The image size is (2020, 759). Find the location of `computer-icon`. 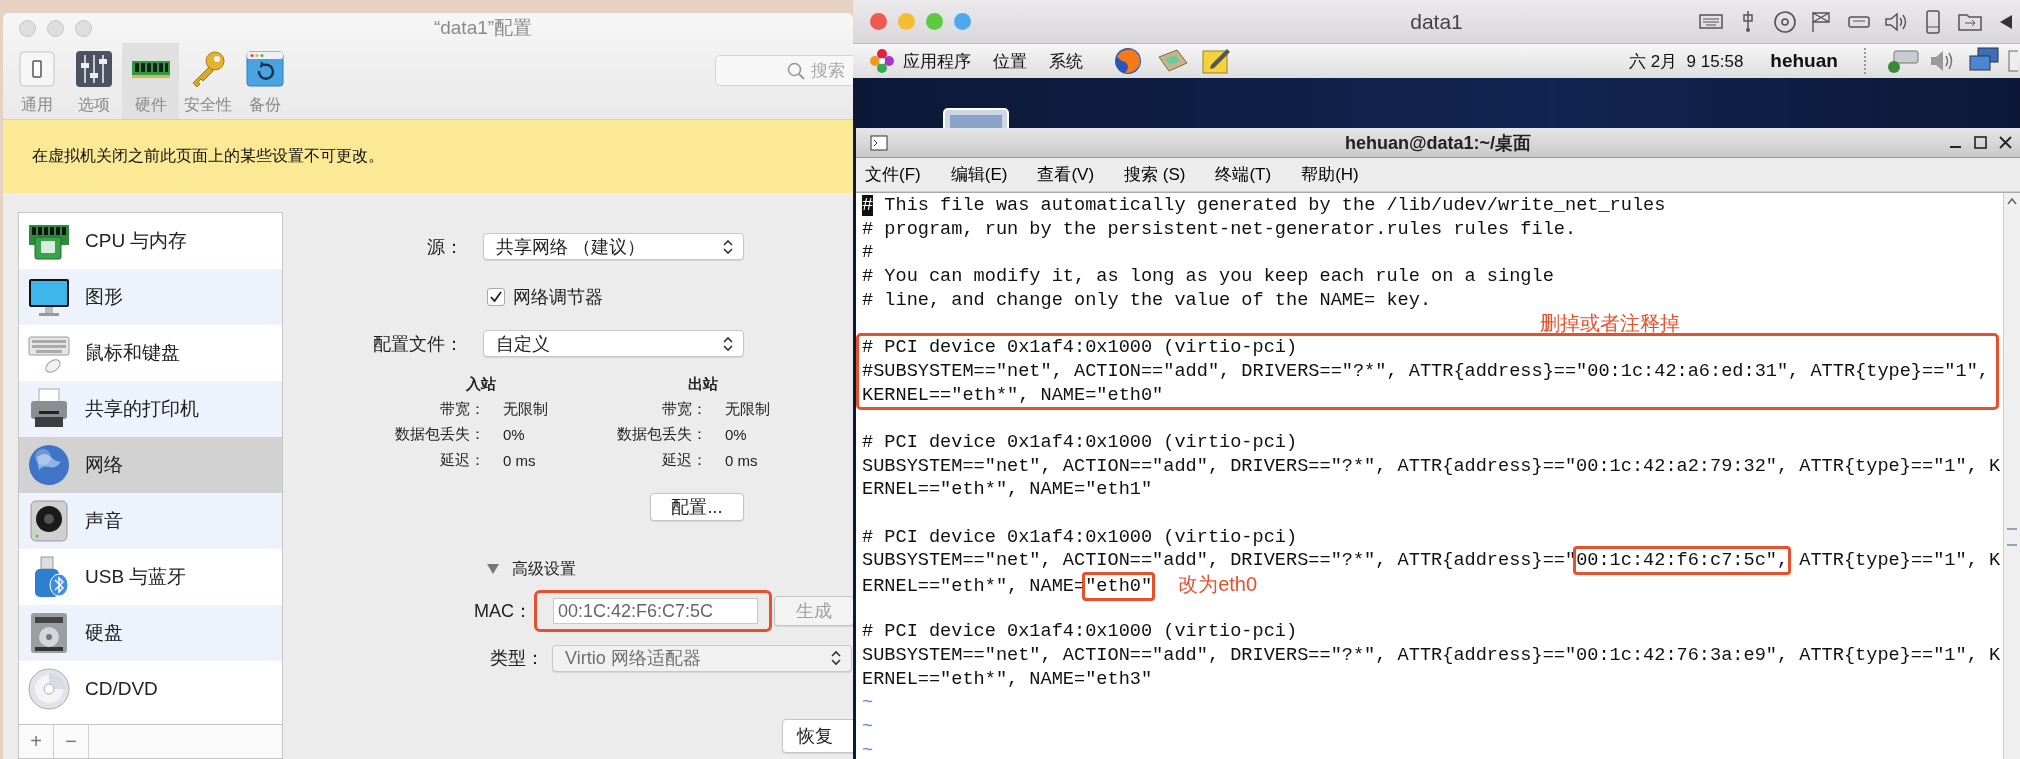

computer-icon is located at coordinates (976, 118).